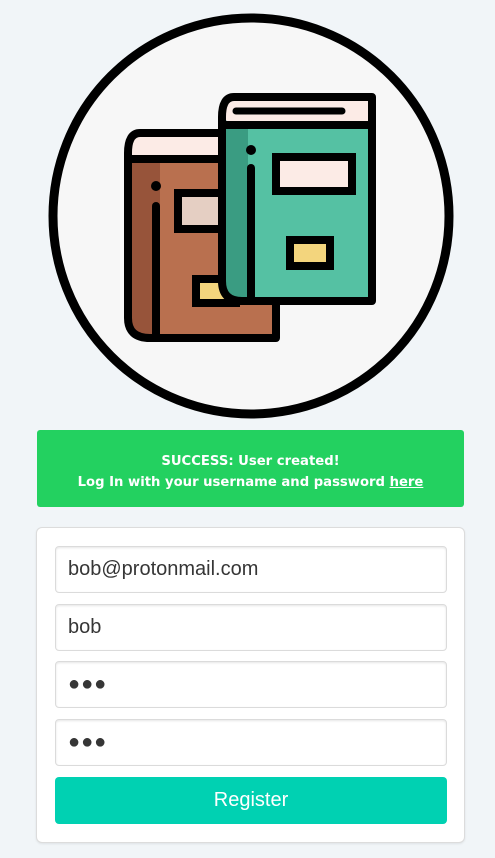 The image size is (495, 858). What do you see at coordinates (251, 742) in the screenshot?
I see `confirm-password-field` at bounding box center [251, 742].